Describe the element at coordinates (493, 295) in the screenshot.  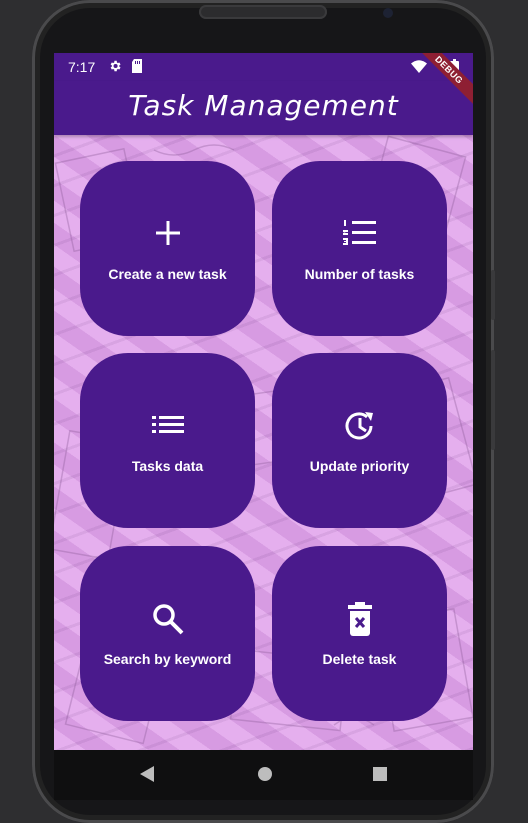
I see `power-button` at that location.